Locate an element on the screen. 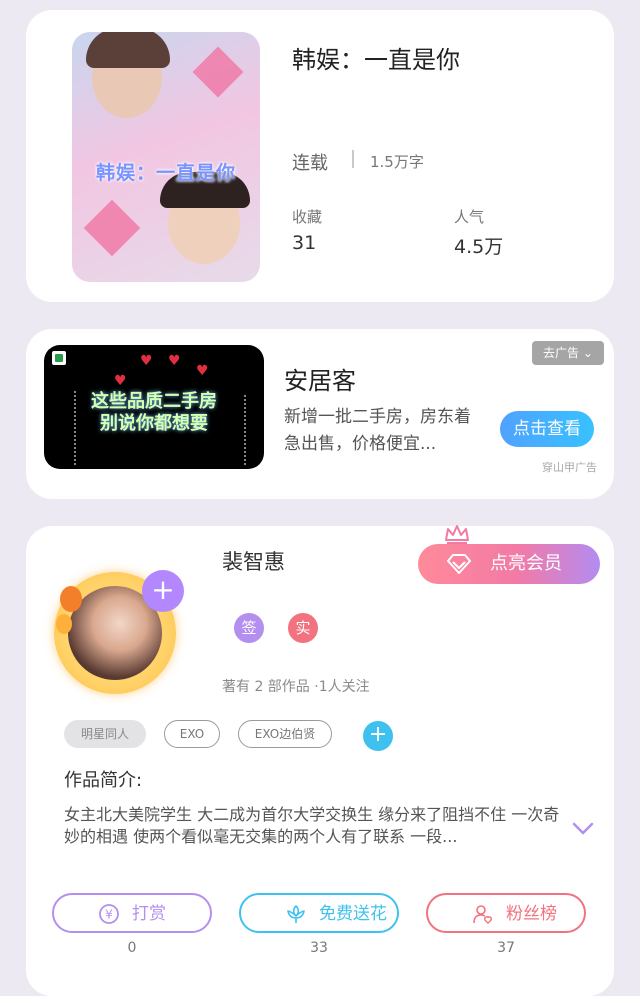 Image resolution: width=640 pixels, height=996 pixels. cover-title-text: 韩娱：一直是你 is located at coordinates (165, 173).